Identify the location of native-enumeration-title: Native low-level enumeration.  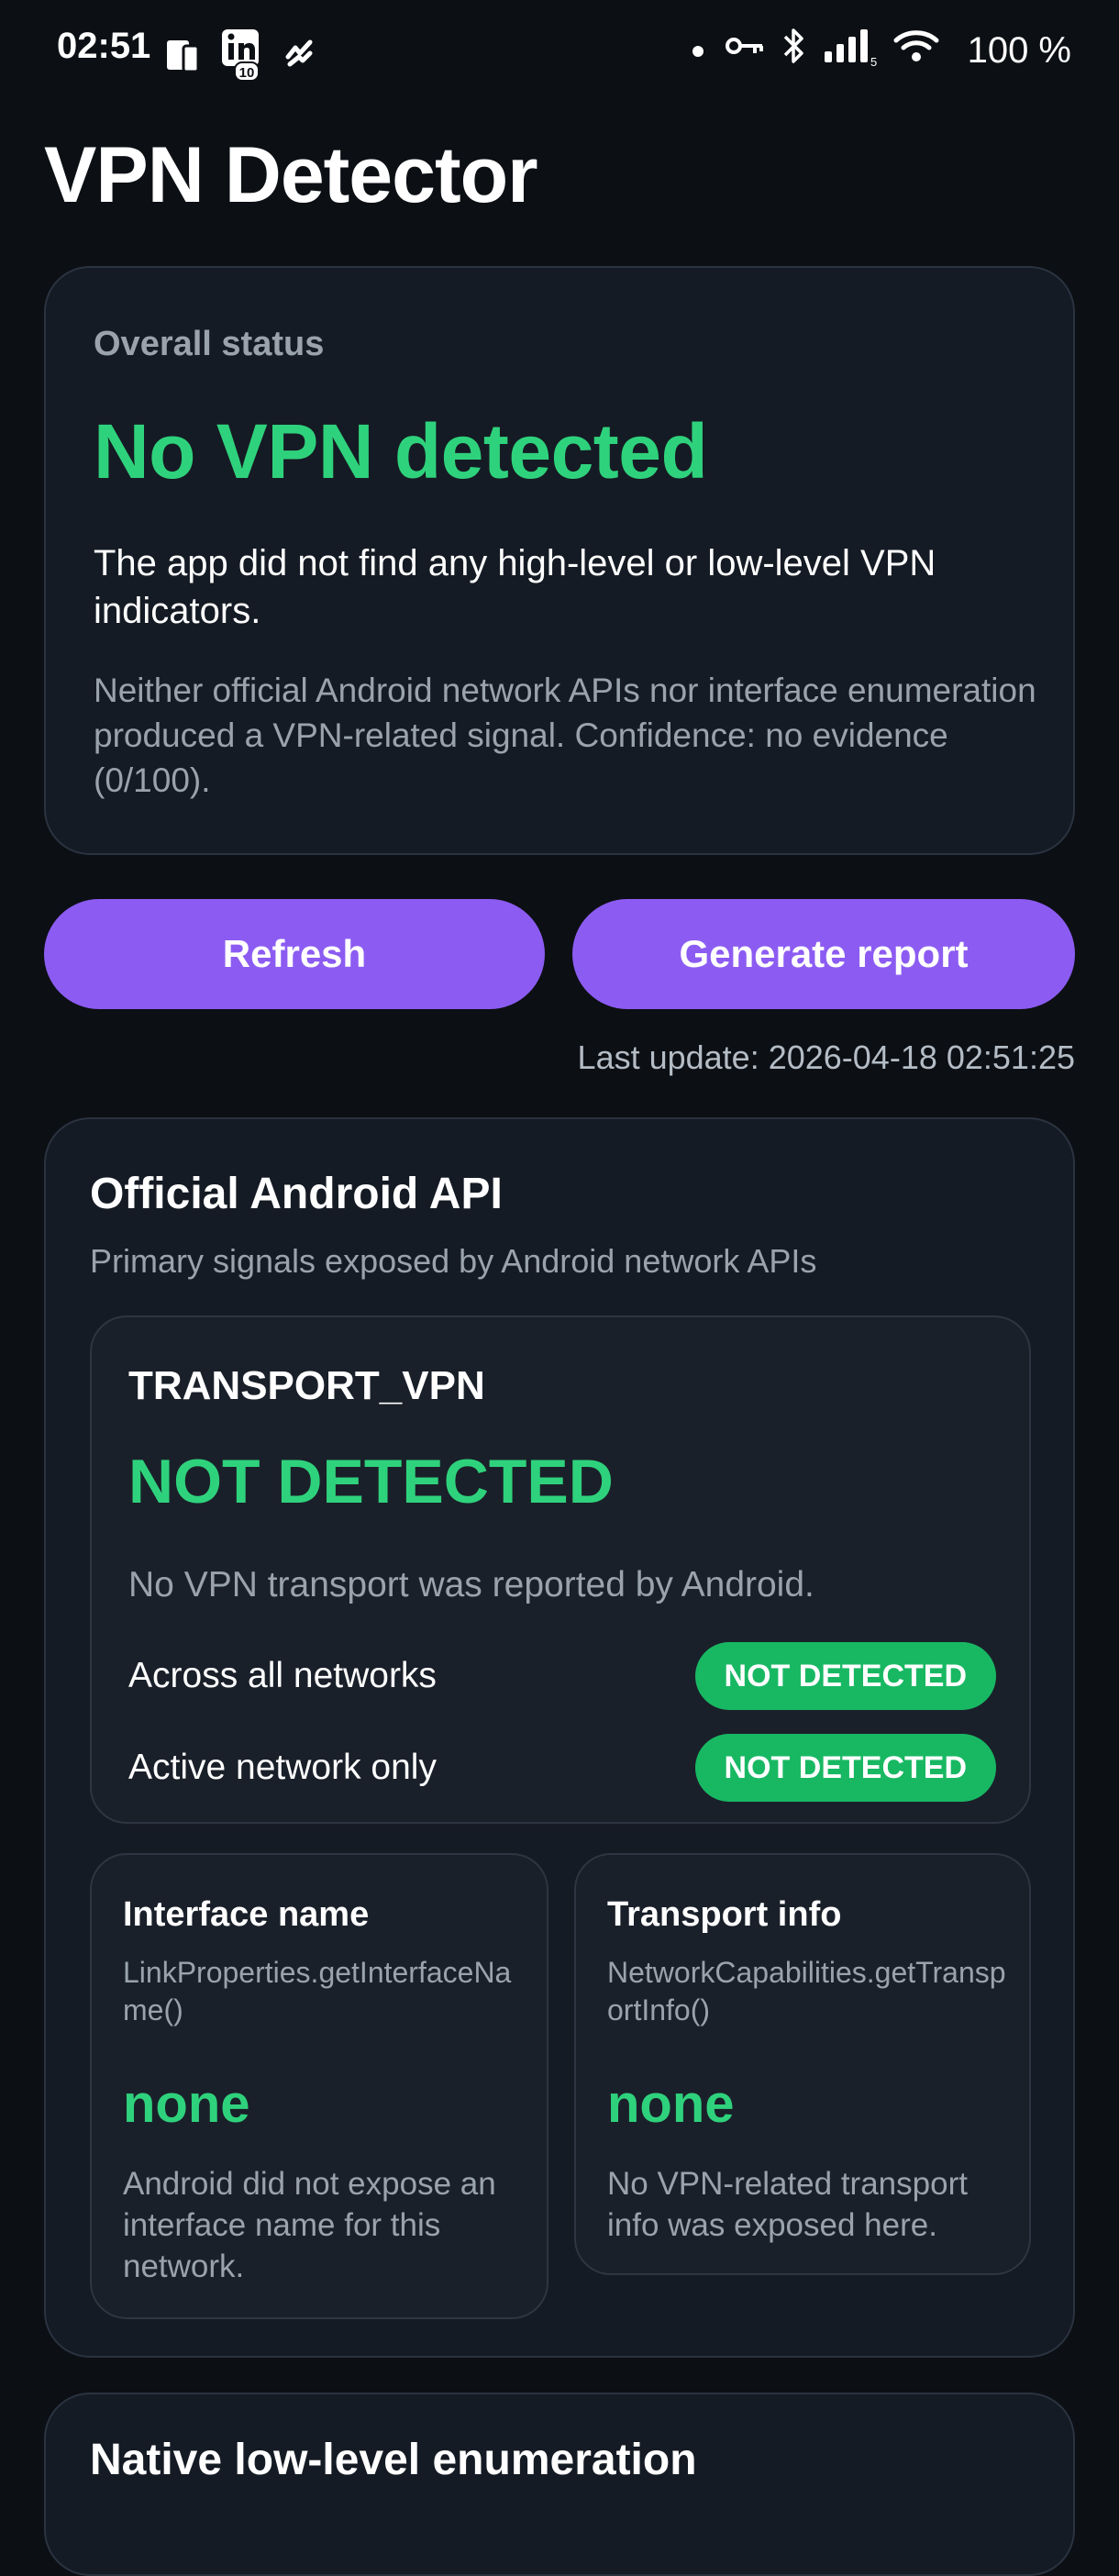
(393, 2460).